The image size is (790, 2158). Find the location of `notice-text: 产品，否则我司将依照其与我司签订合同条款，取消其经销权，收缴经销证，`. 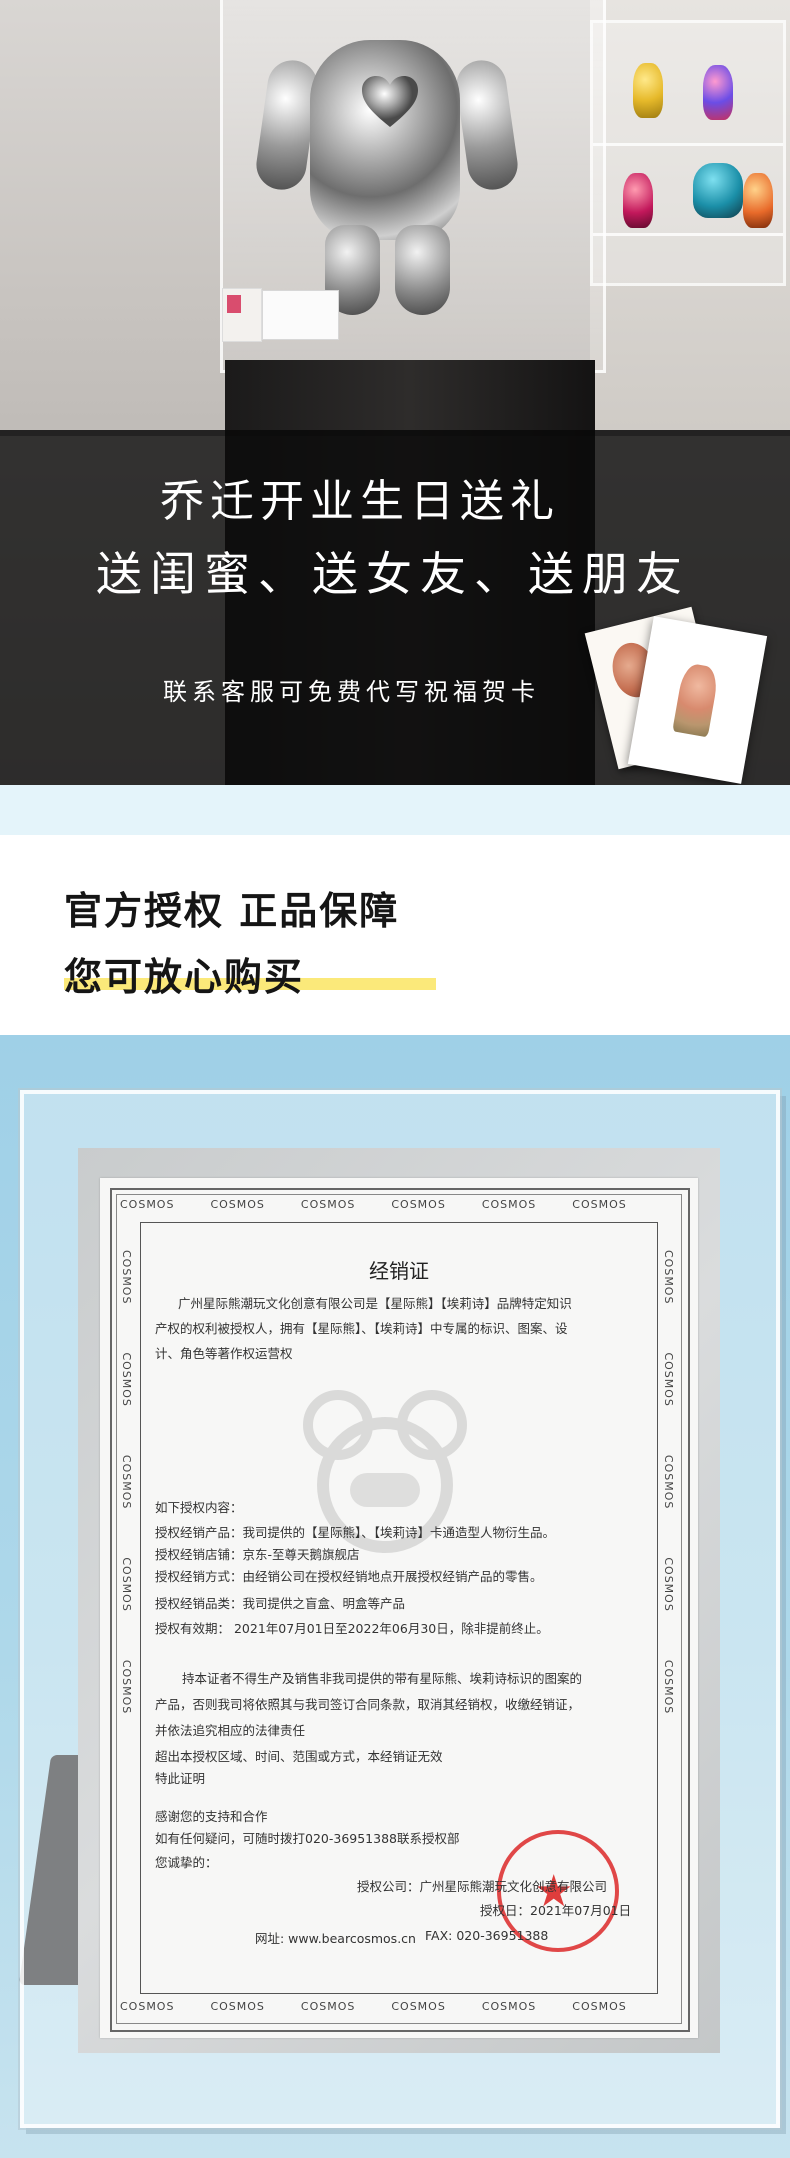

notice-text: 产品，否则我司将依照其与我司签订合同条款，取消其经销权，收缴经销证， is located at coordinates (368, 1704).